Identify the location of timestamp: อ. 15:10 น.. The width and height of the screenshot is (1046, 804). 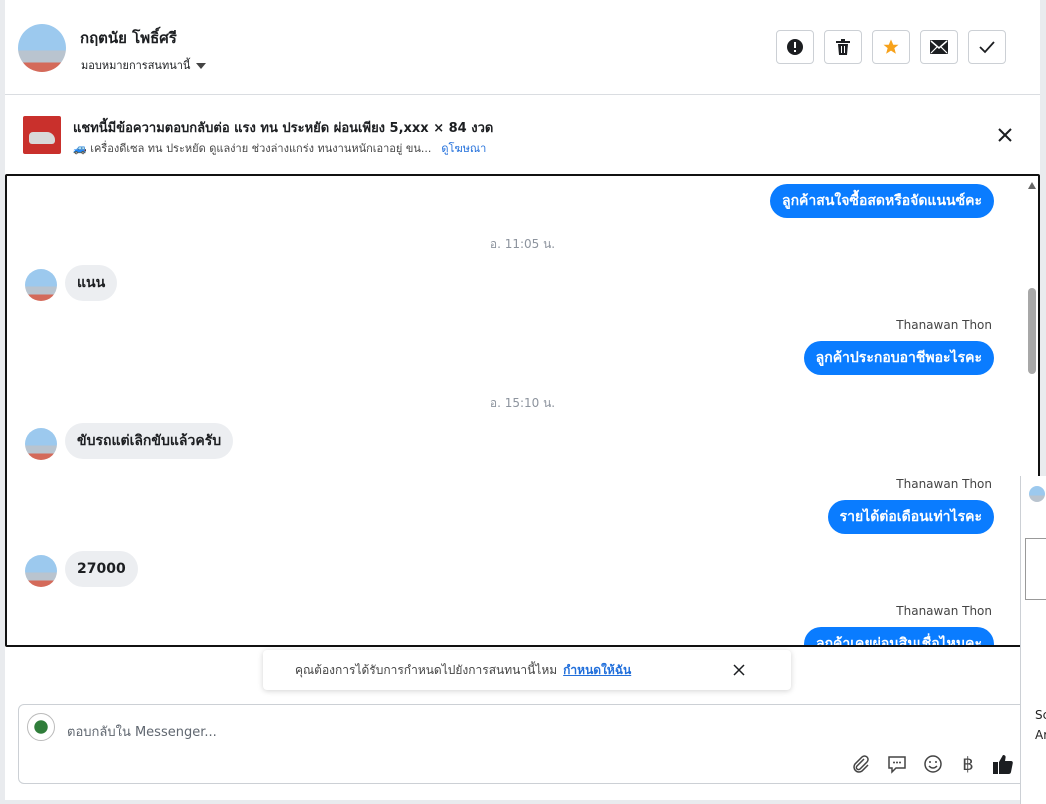
(522, 403).